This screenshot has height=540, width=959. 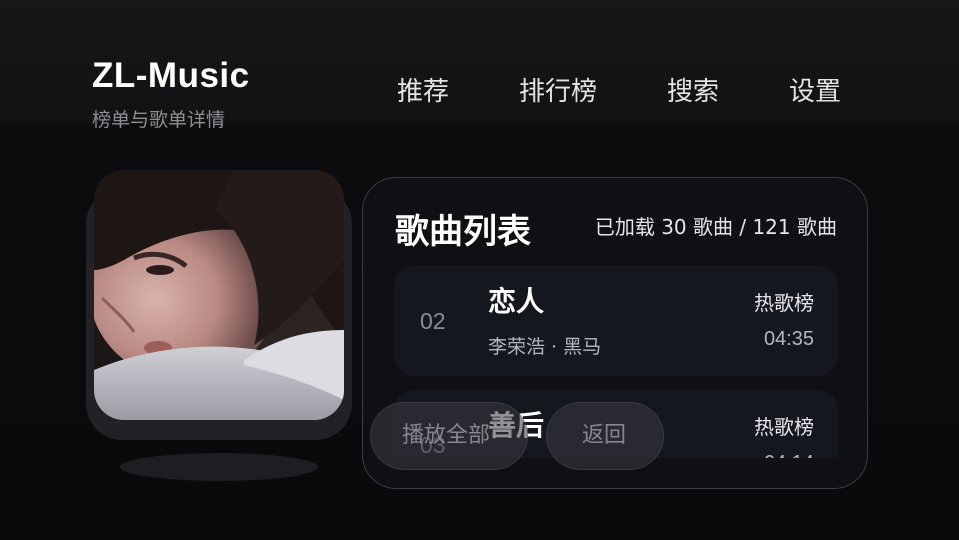 What do you see at coordinates (463, 232) in the screenshot?
I see `song-list-title: 歌曲列表` at bounding box center [463, 232].